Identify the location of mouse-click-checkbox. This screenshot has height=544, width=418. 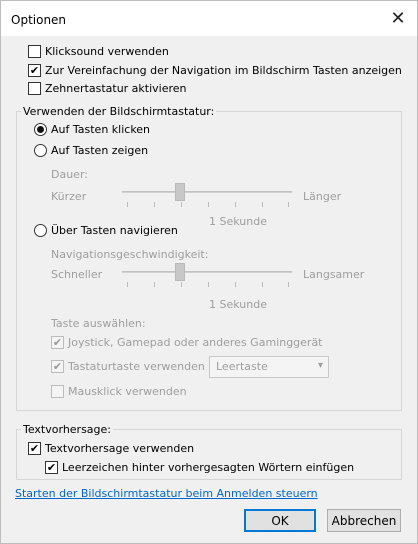
(57, 391).